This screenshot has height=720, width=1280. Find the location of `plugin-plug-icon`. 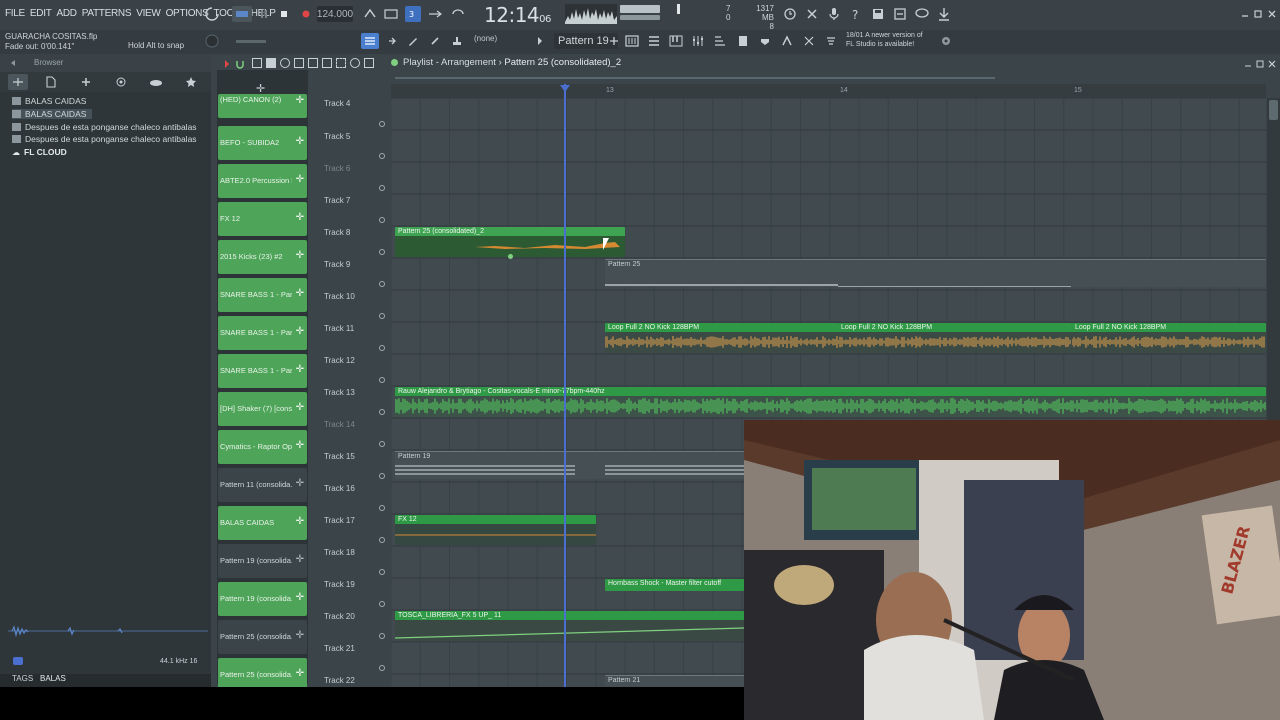

plugin-plug-icon is located at coordinates (765, 41).